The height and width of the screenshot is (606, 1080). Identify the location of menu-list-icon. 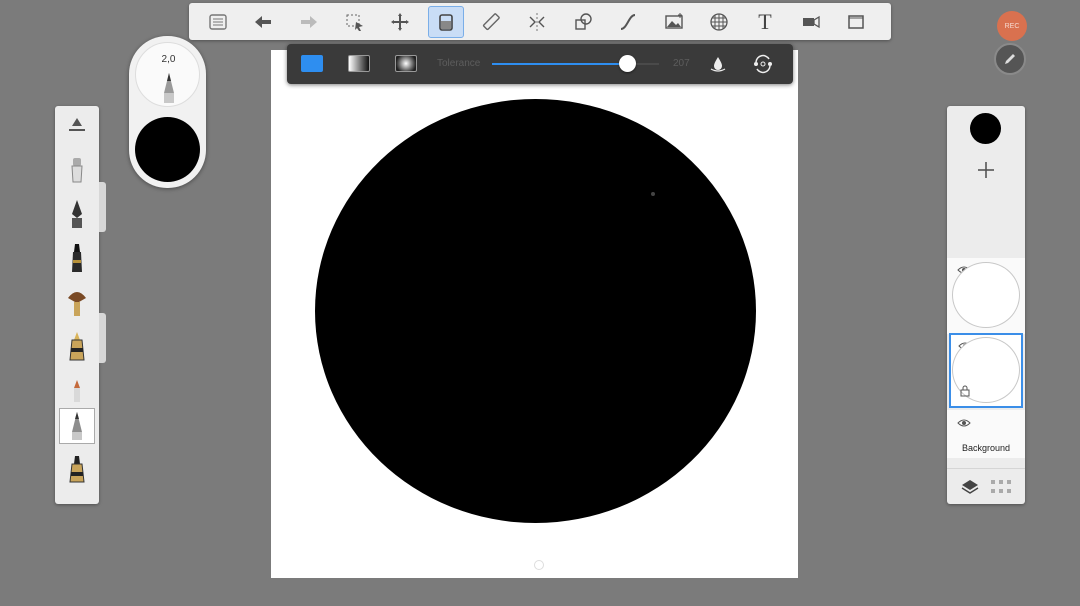
(218, 21).